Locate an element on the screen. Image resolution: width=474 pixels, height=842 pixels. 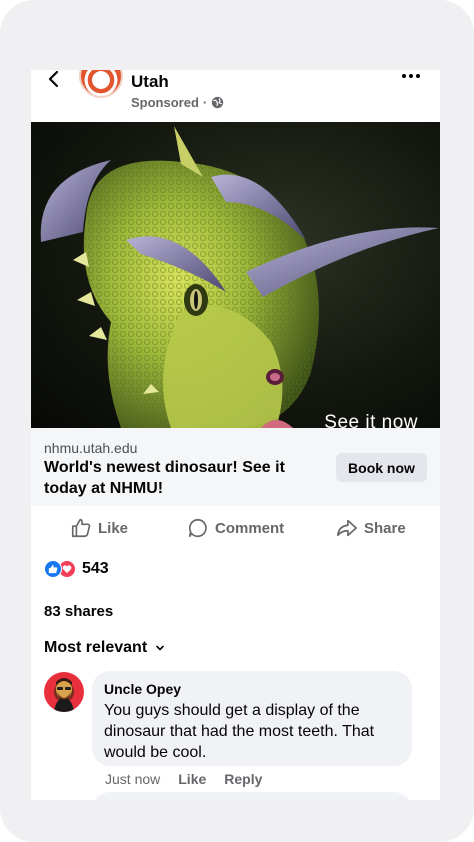
comment-meta: Just now Like Reply is located at coordinates (183, 779).